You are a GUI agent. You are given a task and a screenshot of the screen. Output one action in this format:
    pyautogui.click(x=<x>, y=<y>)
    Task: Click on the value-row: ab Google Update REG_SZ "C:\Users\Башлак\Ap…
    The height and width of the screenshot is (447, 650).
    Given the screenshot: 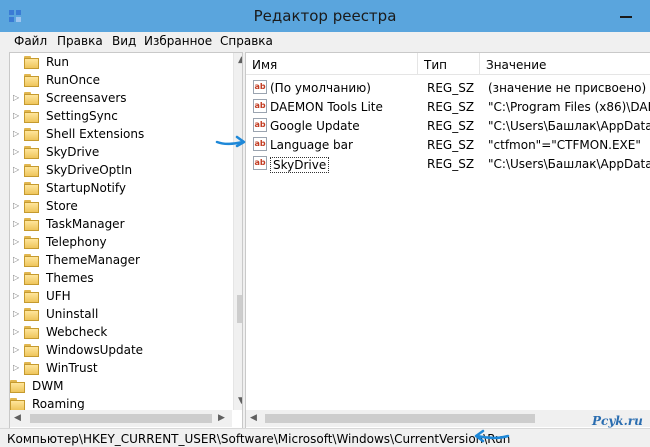 What is the action you would take?
    pyautogui.click(x=448, y=125)
    